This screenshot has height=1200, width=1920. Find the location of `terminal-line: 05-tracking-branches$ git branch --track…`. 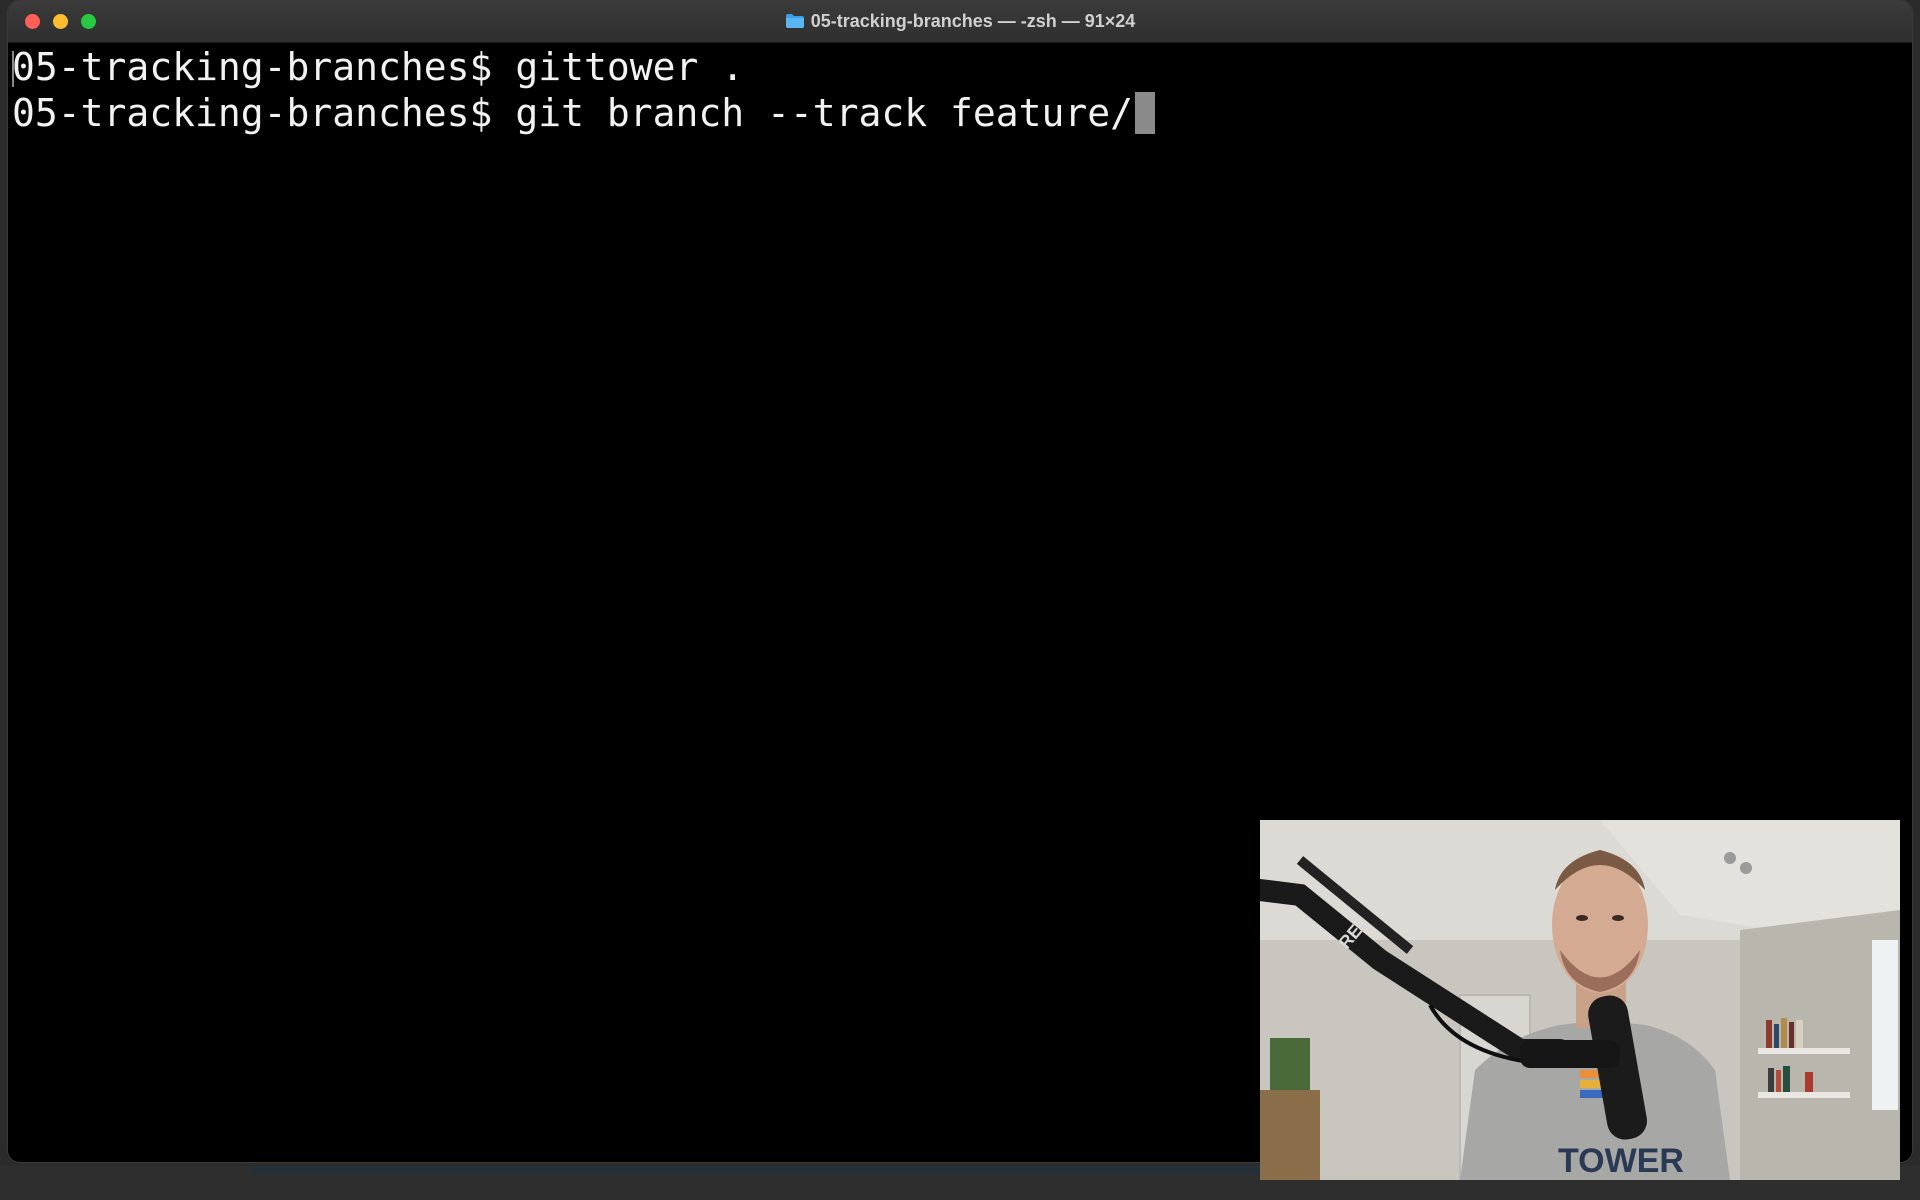

terminal-line: 05-tracking-branches$ git branch --track… is located at coordinates (584, 113).